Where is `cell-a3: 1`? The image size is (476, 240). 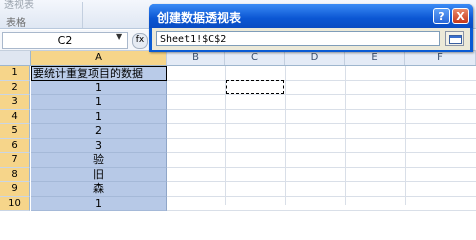
cell-a3: 1 is located at coordinates (99, 102).